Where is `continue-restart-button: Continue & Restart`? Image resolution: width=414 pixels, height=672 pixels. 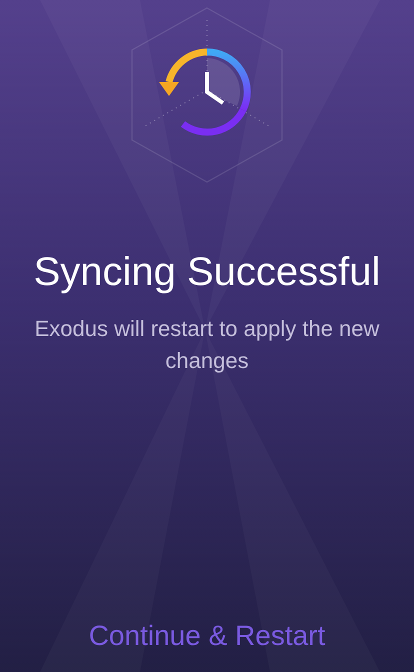
continue-restart-button: Continue & Restart is located at coordinates (207, 636).